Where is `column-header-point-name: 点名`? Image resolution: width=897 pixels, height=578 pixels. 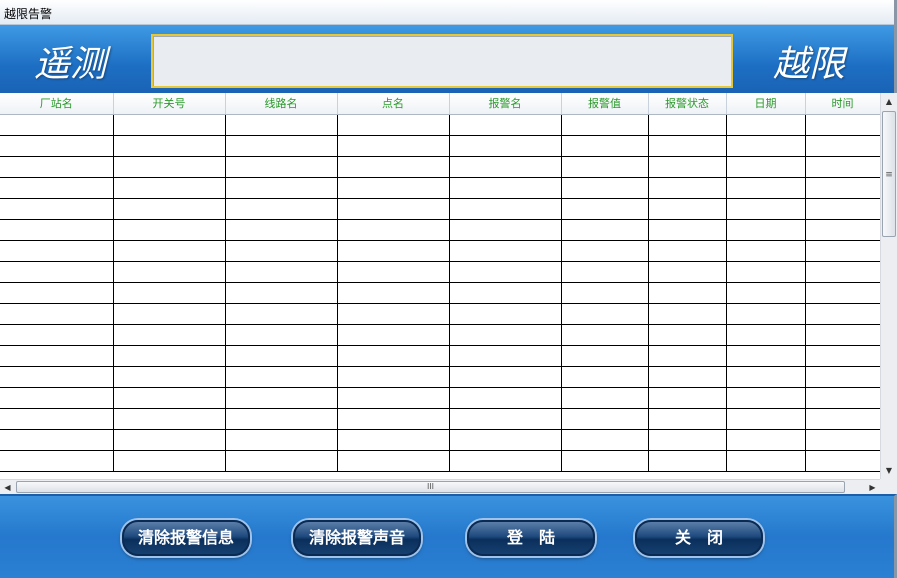 column-header-point-name: 点名 is located at coordinates (393, 104).